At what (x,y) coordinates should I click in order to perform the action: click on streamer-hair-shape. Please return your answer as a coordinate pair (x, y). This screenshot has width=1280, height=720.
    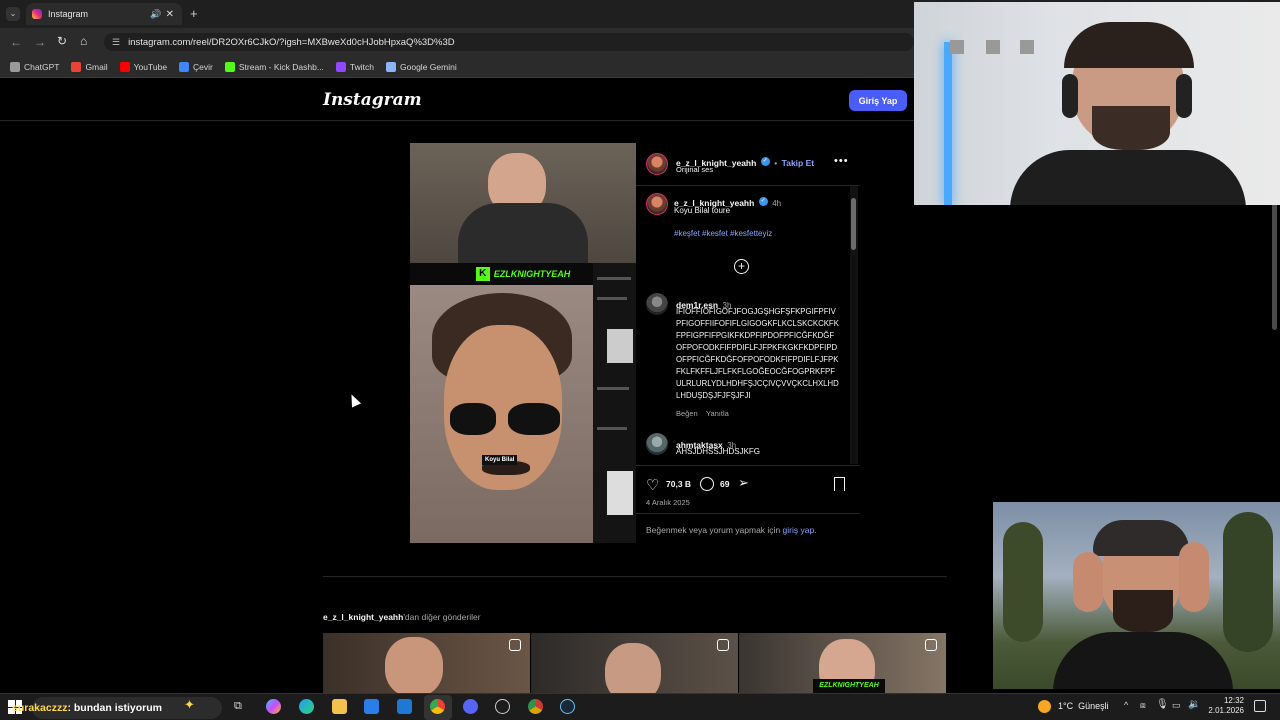
    Looking at the image, I should click on (1129, 45).